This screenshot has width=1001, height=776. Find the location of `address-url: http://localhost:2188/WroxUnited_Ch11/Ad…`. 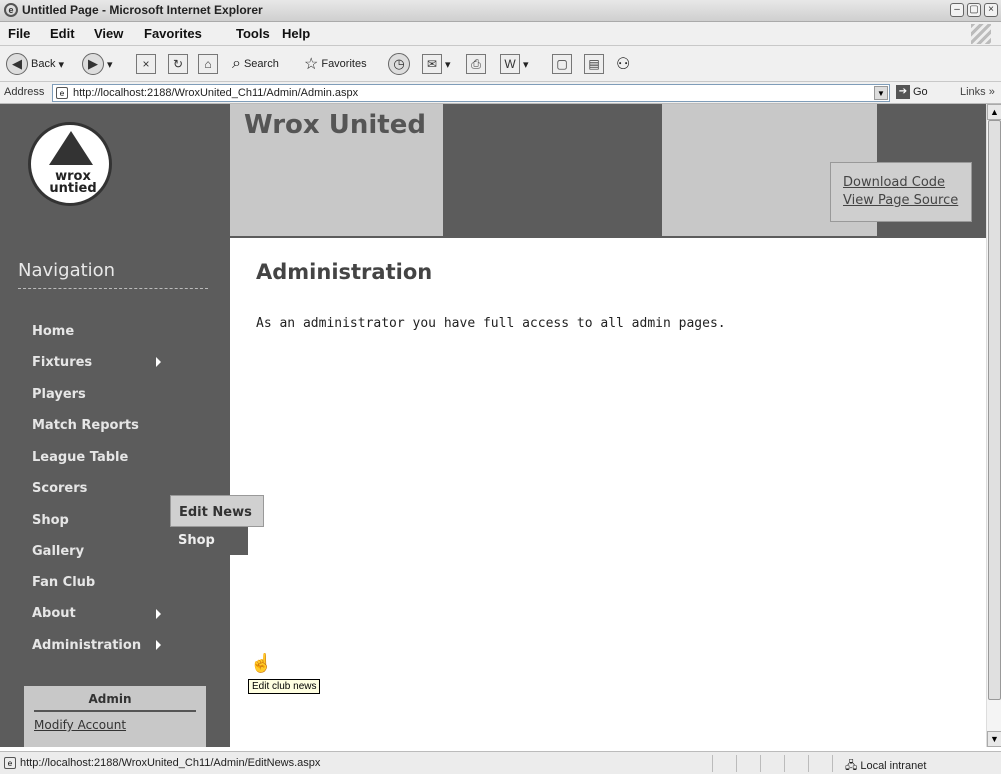

address-url: http://localhost:2188/WroxUnited_Ch11/Ad… is located at coordinates (216, 93).